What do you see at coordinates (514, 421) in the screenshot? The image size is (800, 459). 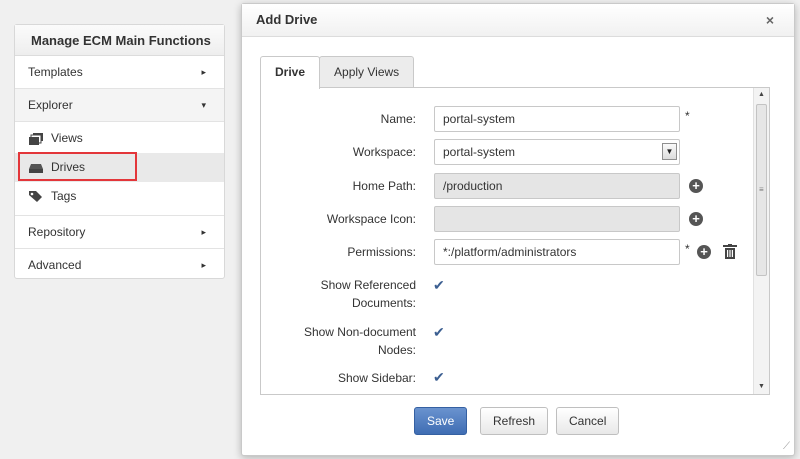 I see `refresh-button: Refresh` at bounding box center [514, 421].